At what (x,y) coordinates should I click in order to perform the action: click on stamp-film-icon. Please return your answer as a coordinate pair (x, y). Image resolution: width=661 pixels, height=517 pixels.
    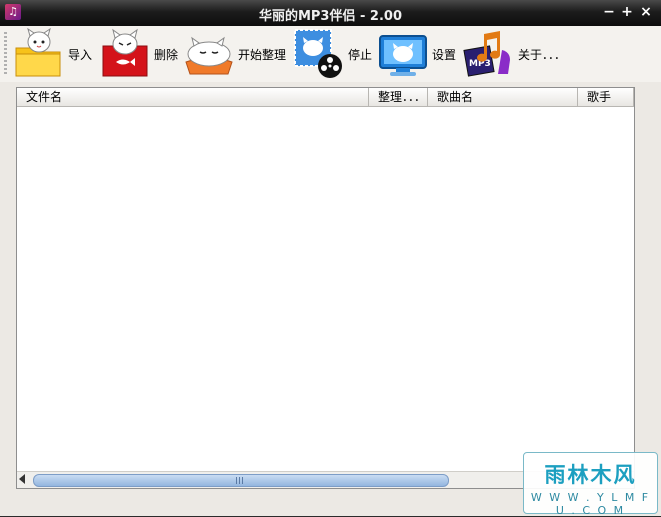
    Looking at the image, I should click on (319, 54).